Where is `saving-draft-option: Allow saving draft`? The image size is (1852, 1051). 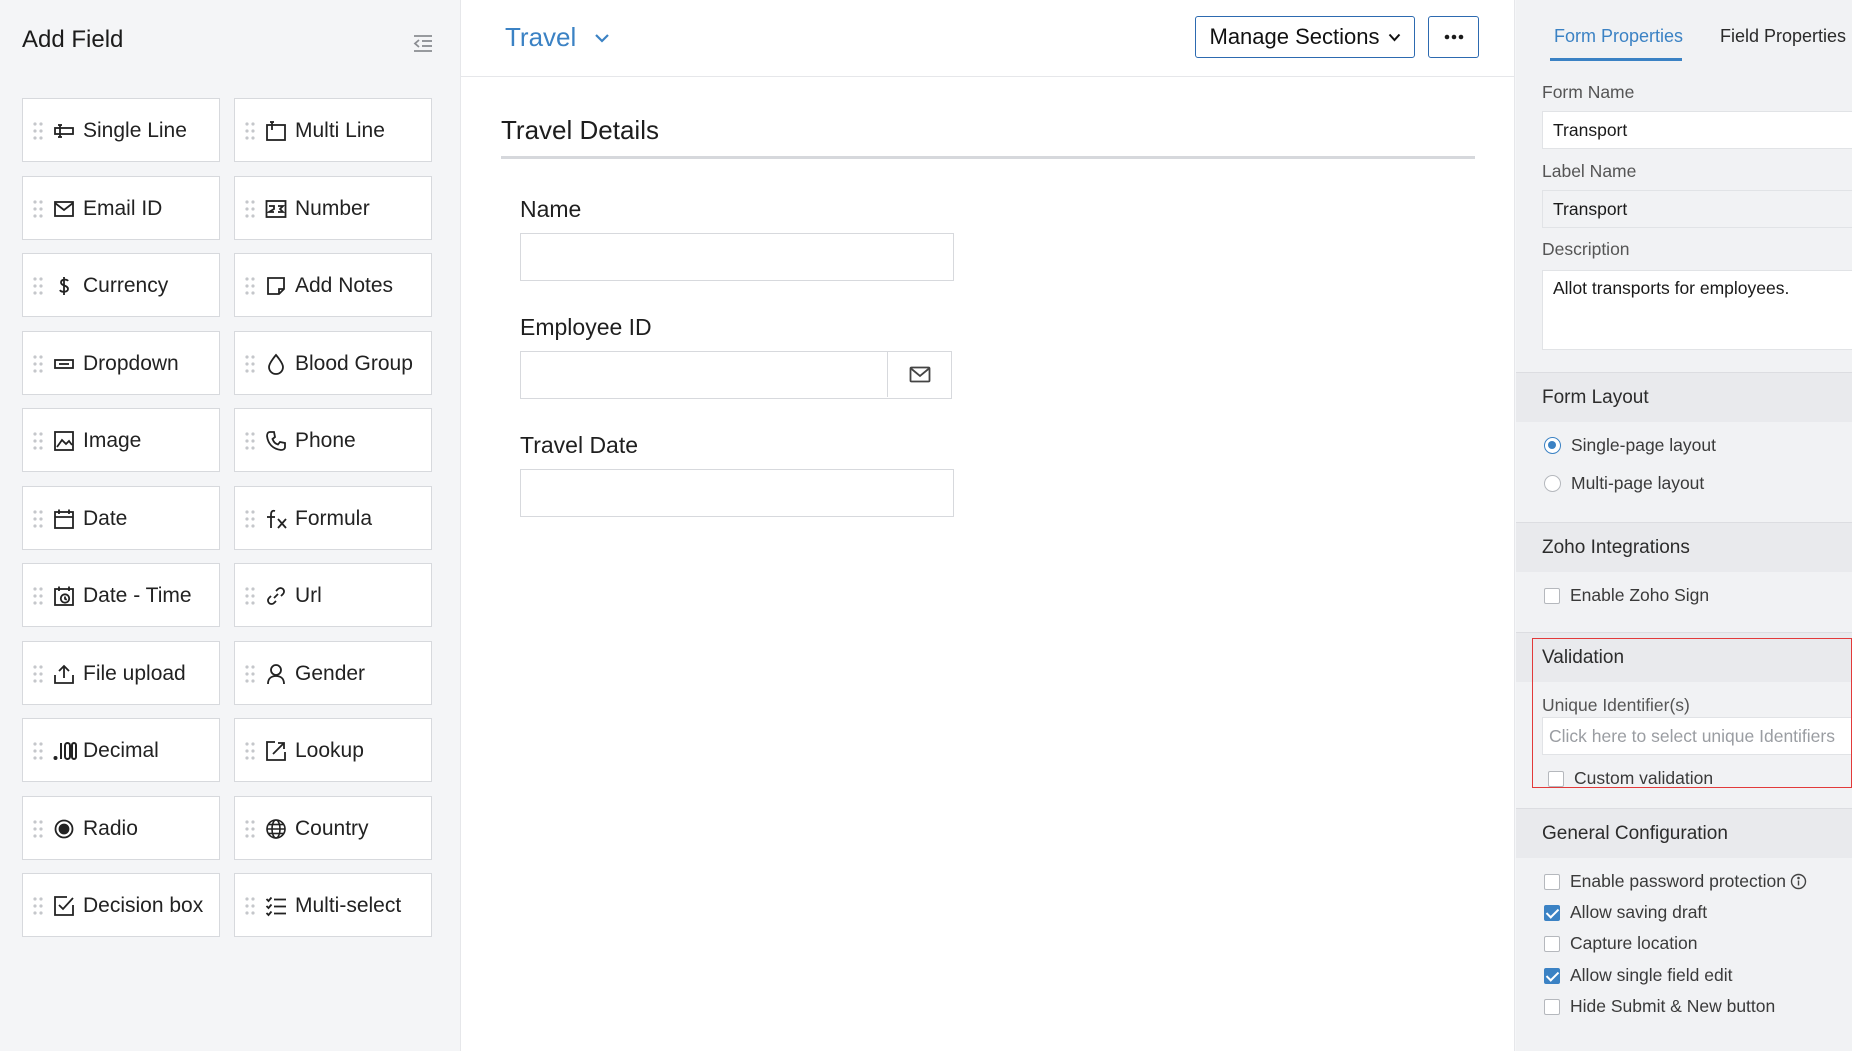 saving-draft-option: Allow saving draft is located at coordinates (1625, 912).